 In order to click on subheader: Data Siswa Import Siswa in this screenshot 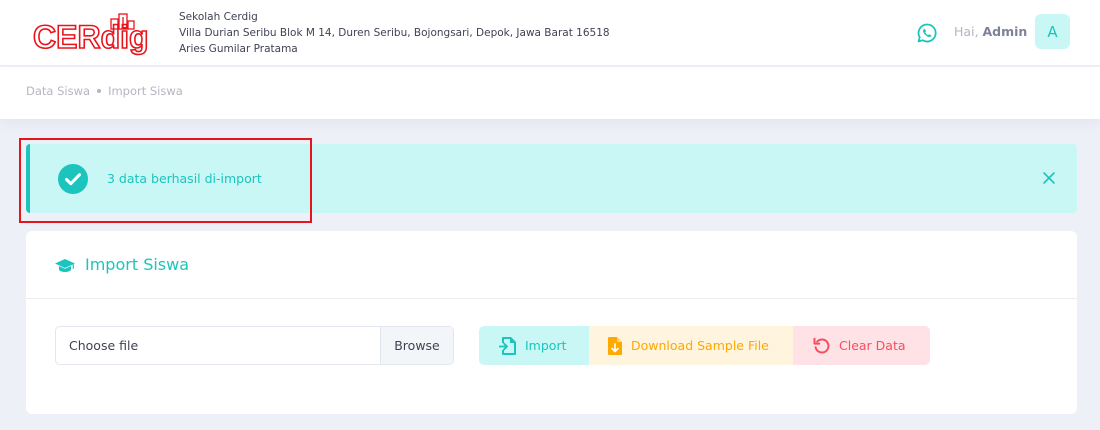, I will do `click(550, 93)`.